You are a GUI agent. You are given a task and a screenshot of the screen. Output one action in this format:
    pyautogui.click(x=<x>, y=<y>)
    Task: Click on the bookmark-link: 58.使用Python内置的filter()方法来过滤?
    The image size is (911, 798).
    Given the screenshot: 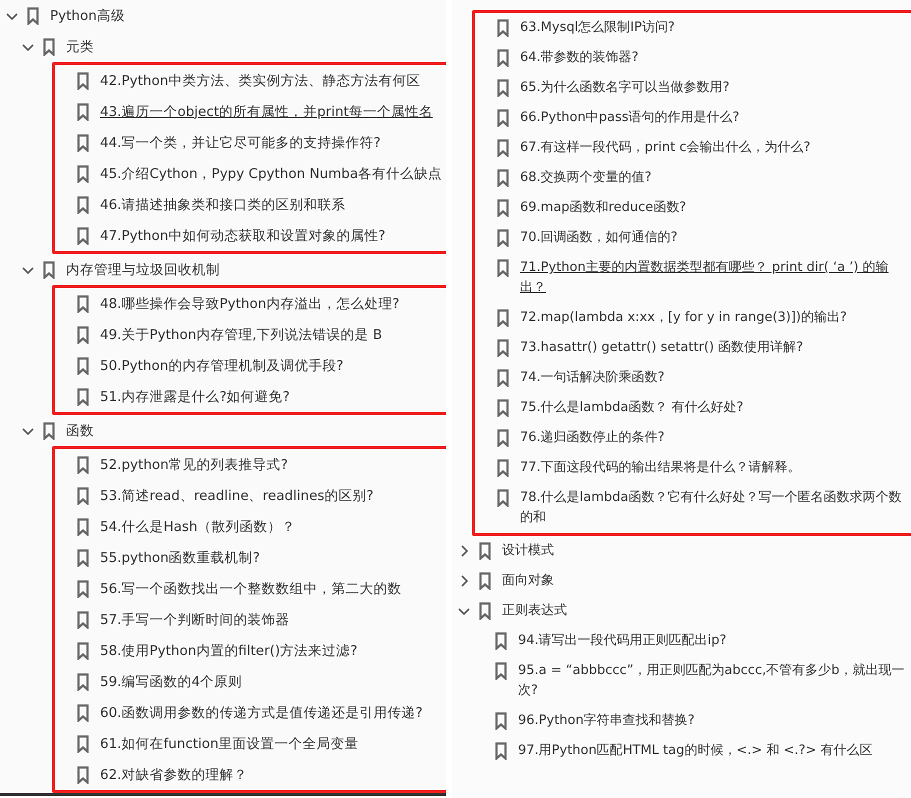 What is the action you would take?
    pyautogui.click(x=231, y=650)
    